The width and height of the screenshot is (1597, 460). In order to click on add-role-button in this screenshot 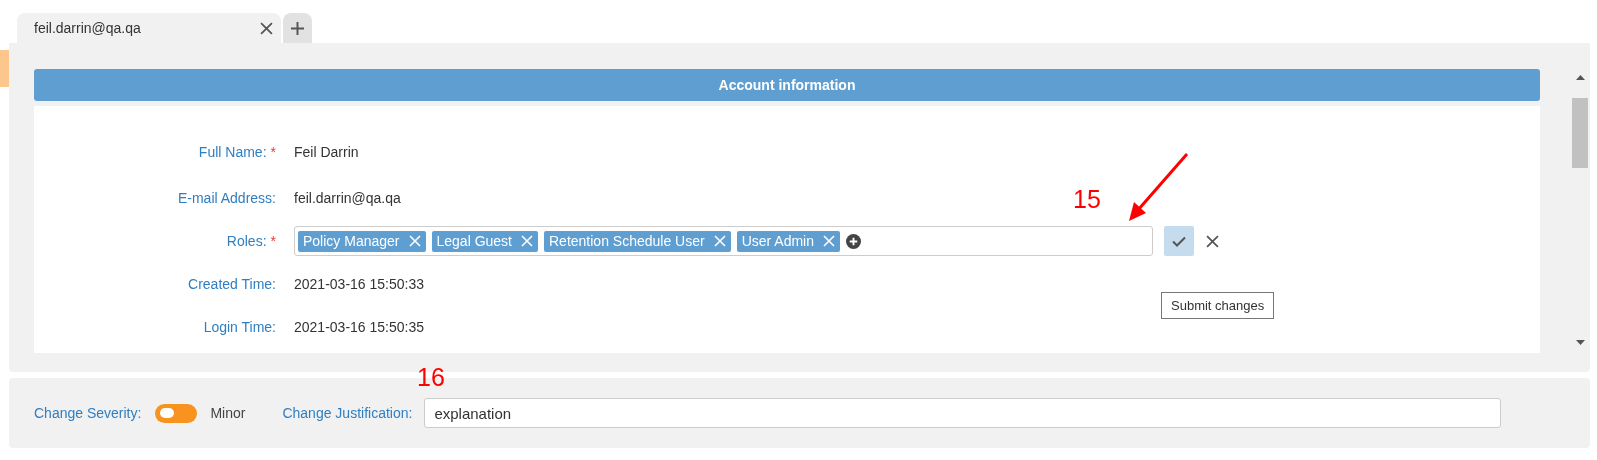, I will do `click(853, 241)`.